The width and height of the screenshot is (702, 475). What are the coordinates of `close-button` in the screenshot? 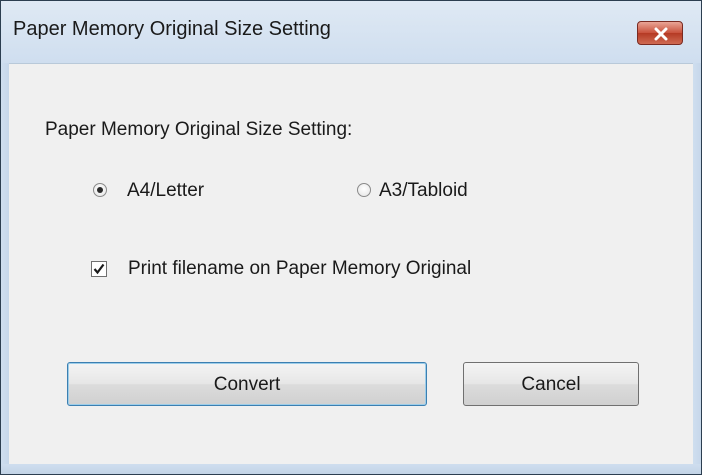 It's located at (660, 33).